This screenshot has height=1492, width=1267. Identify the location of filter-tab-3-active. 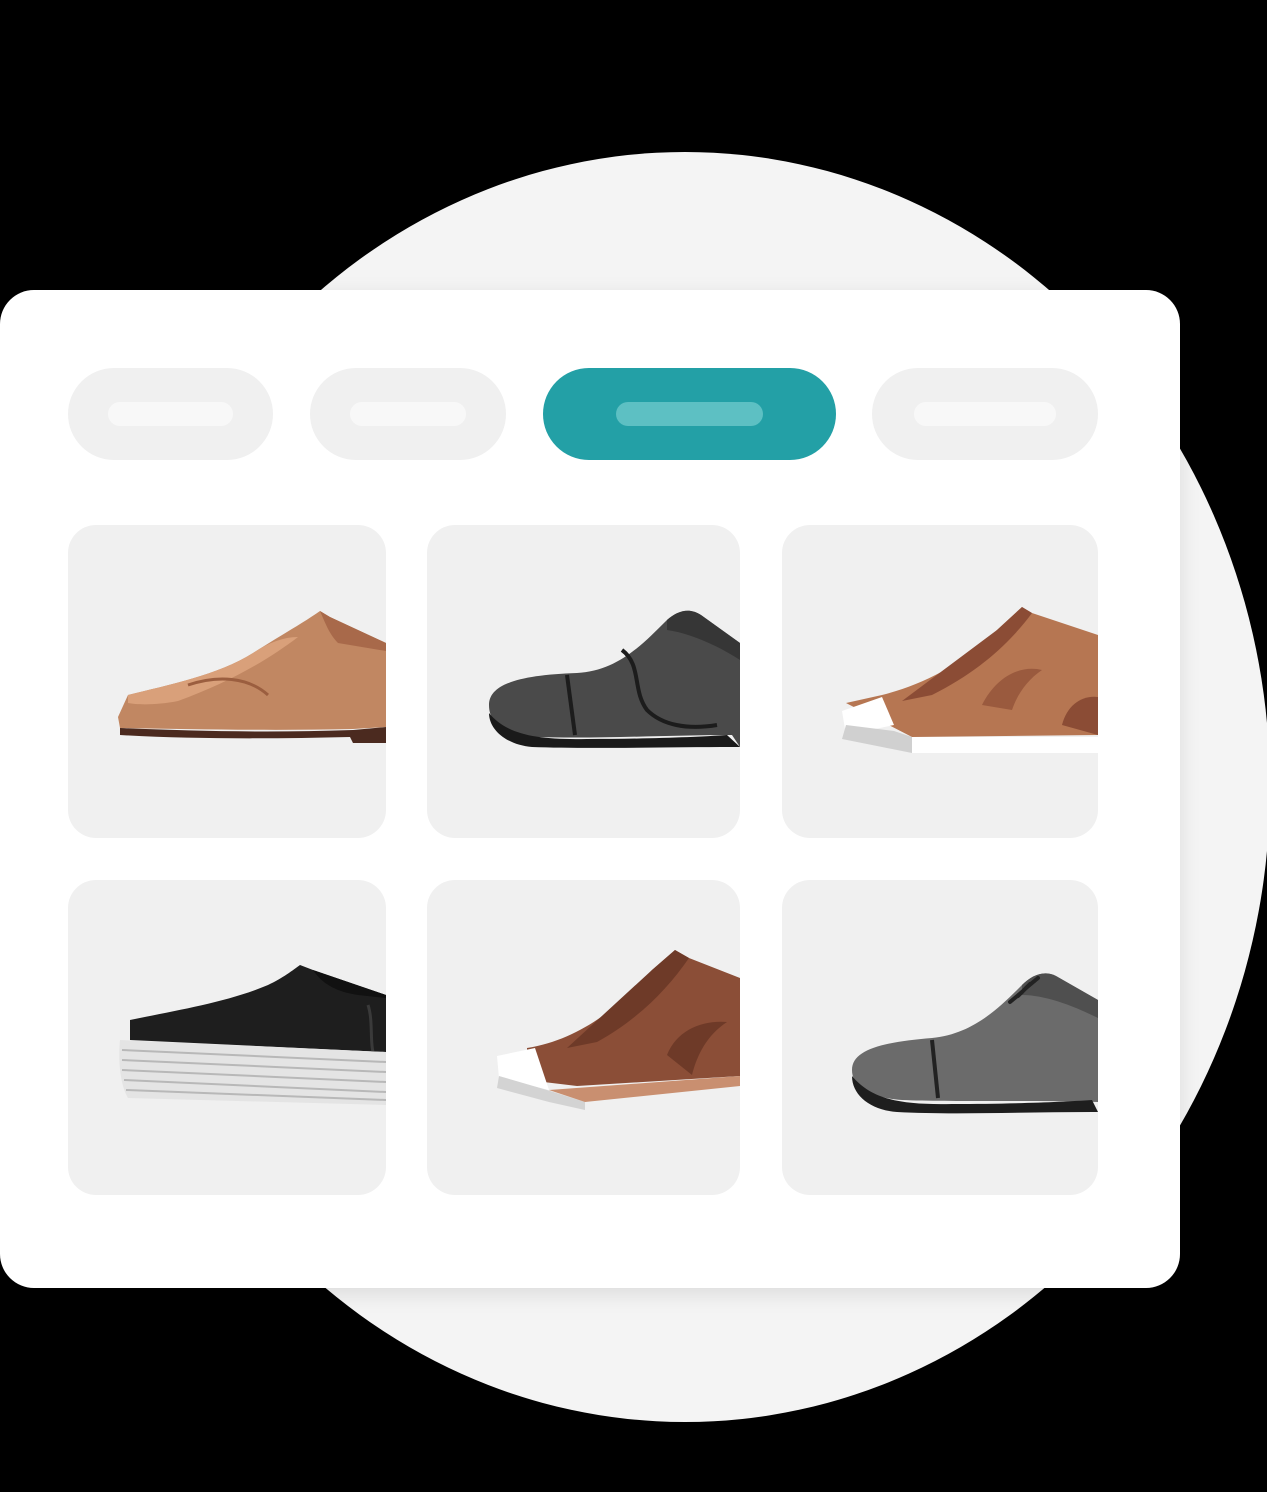
(689, 414).